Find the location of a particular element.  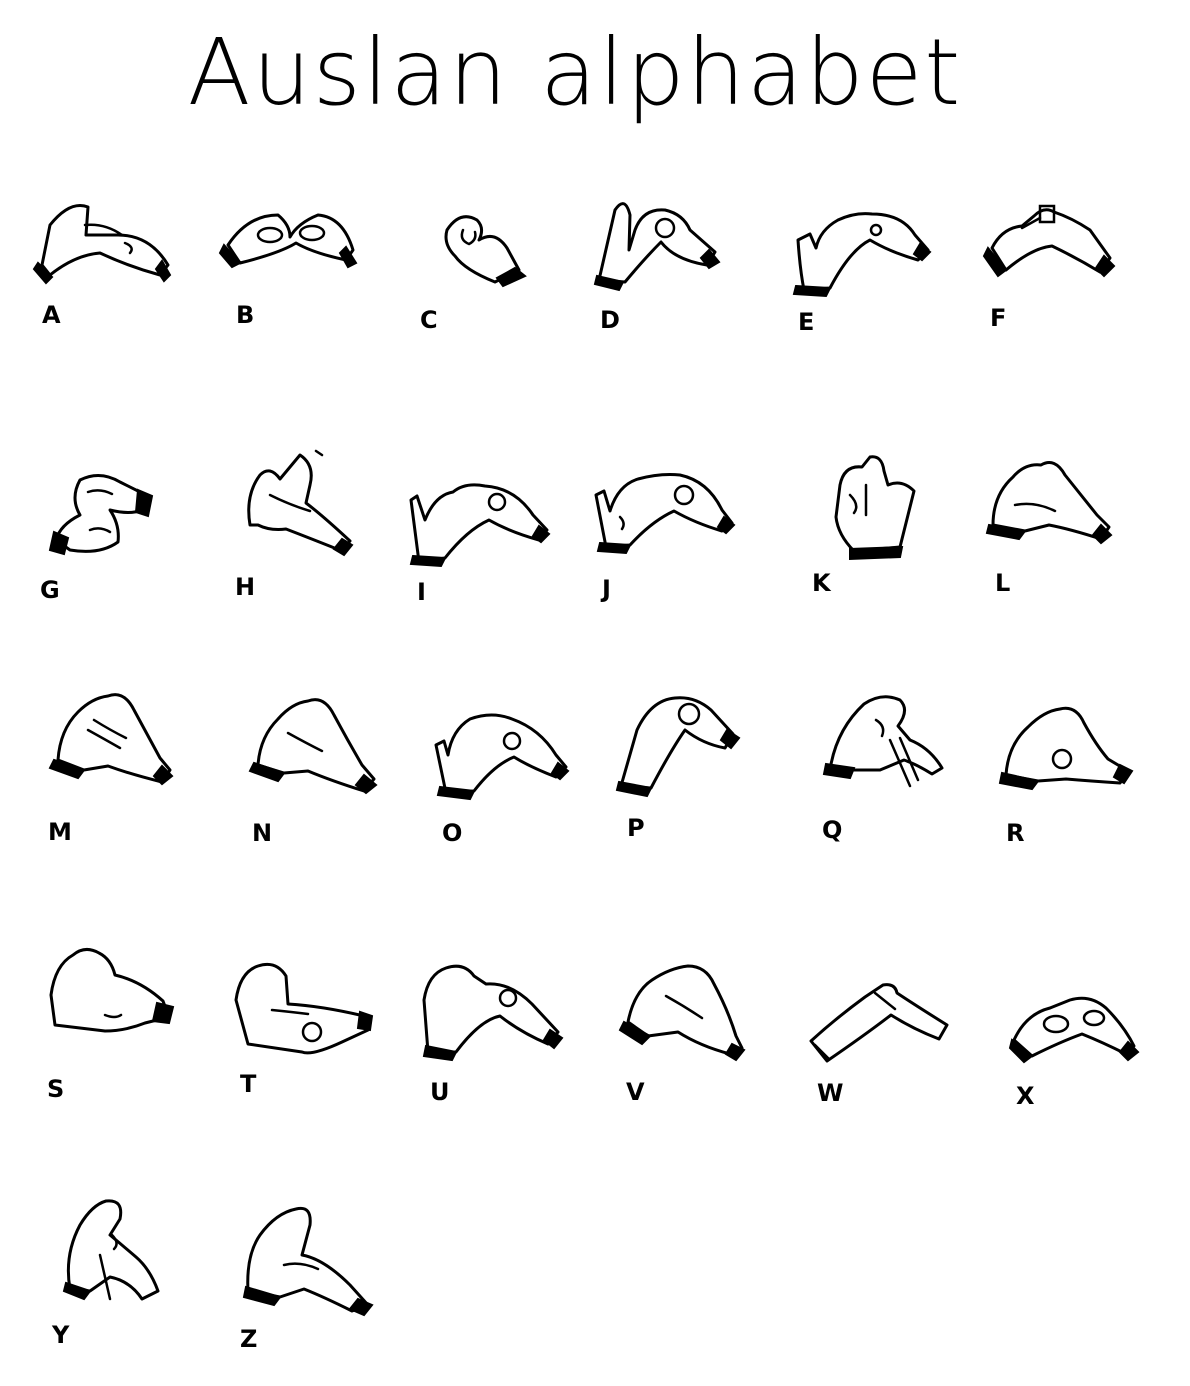

letter-label: H is located at coordinates (245, 587).